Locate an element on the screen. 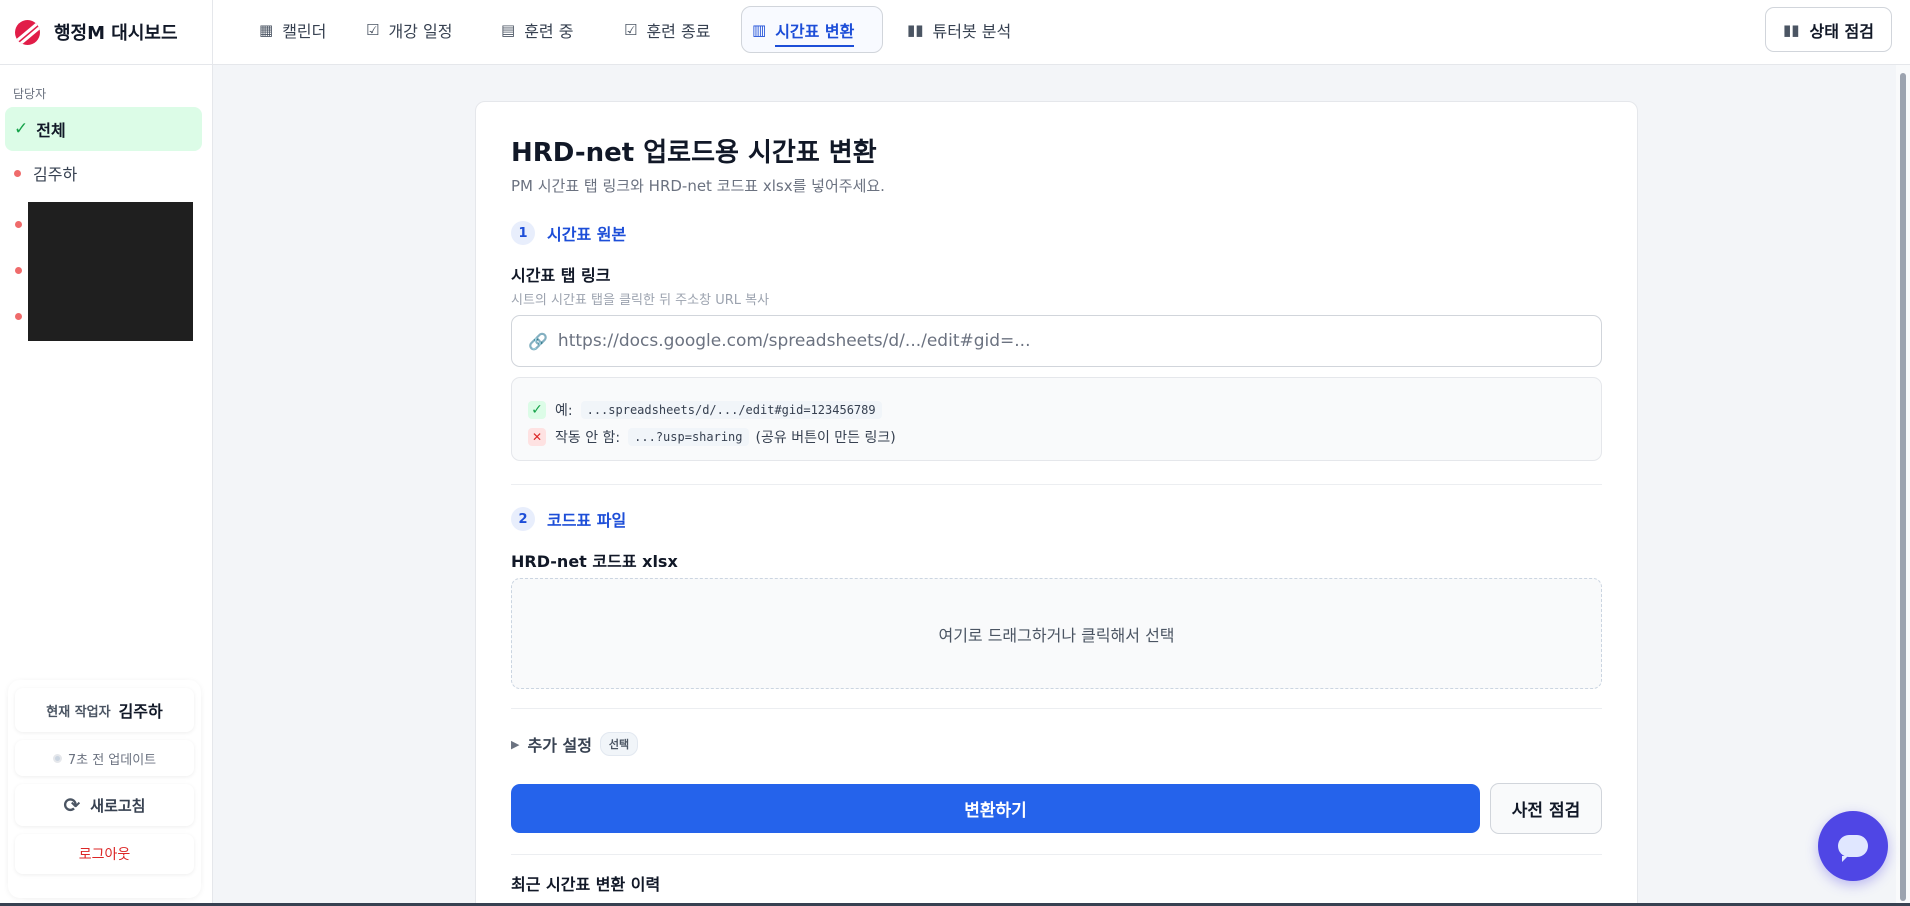 The image size is (1910, 906). link-icon: 🔗 is located at coordinates (538, 341).